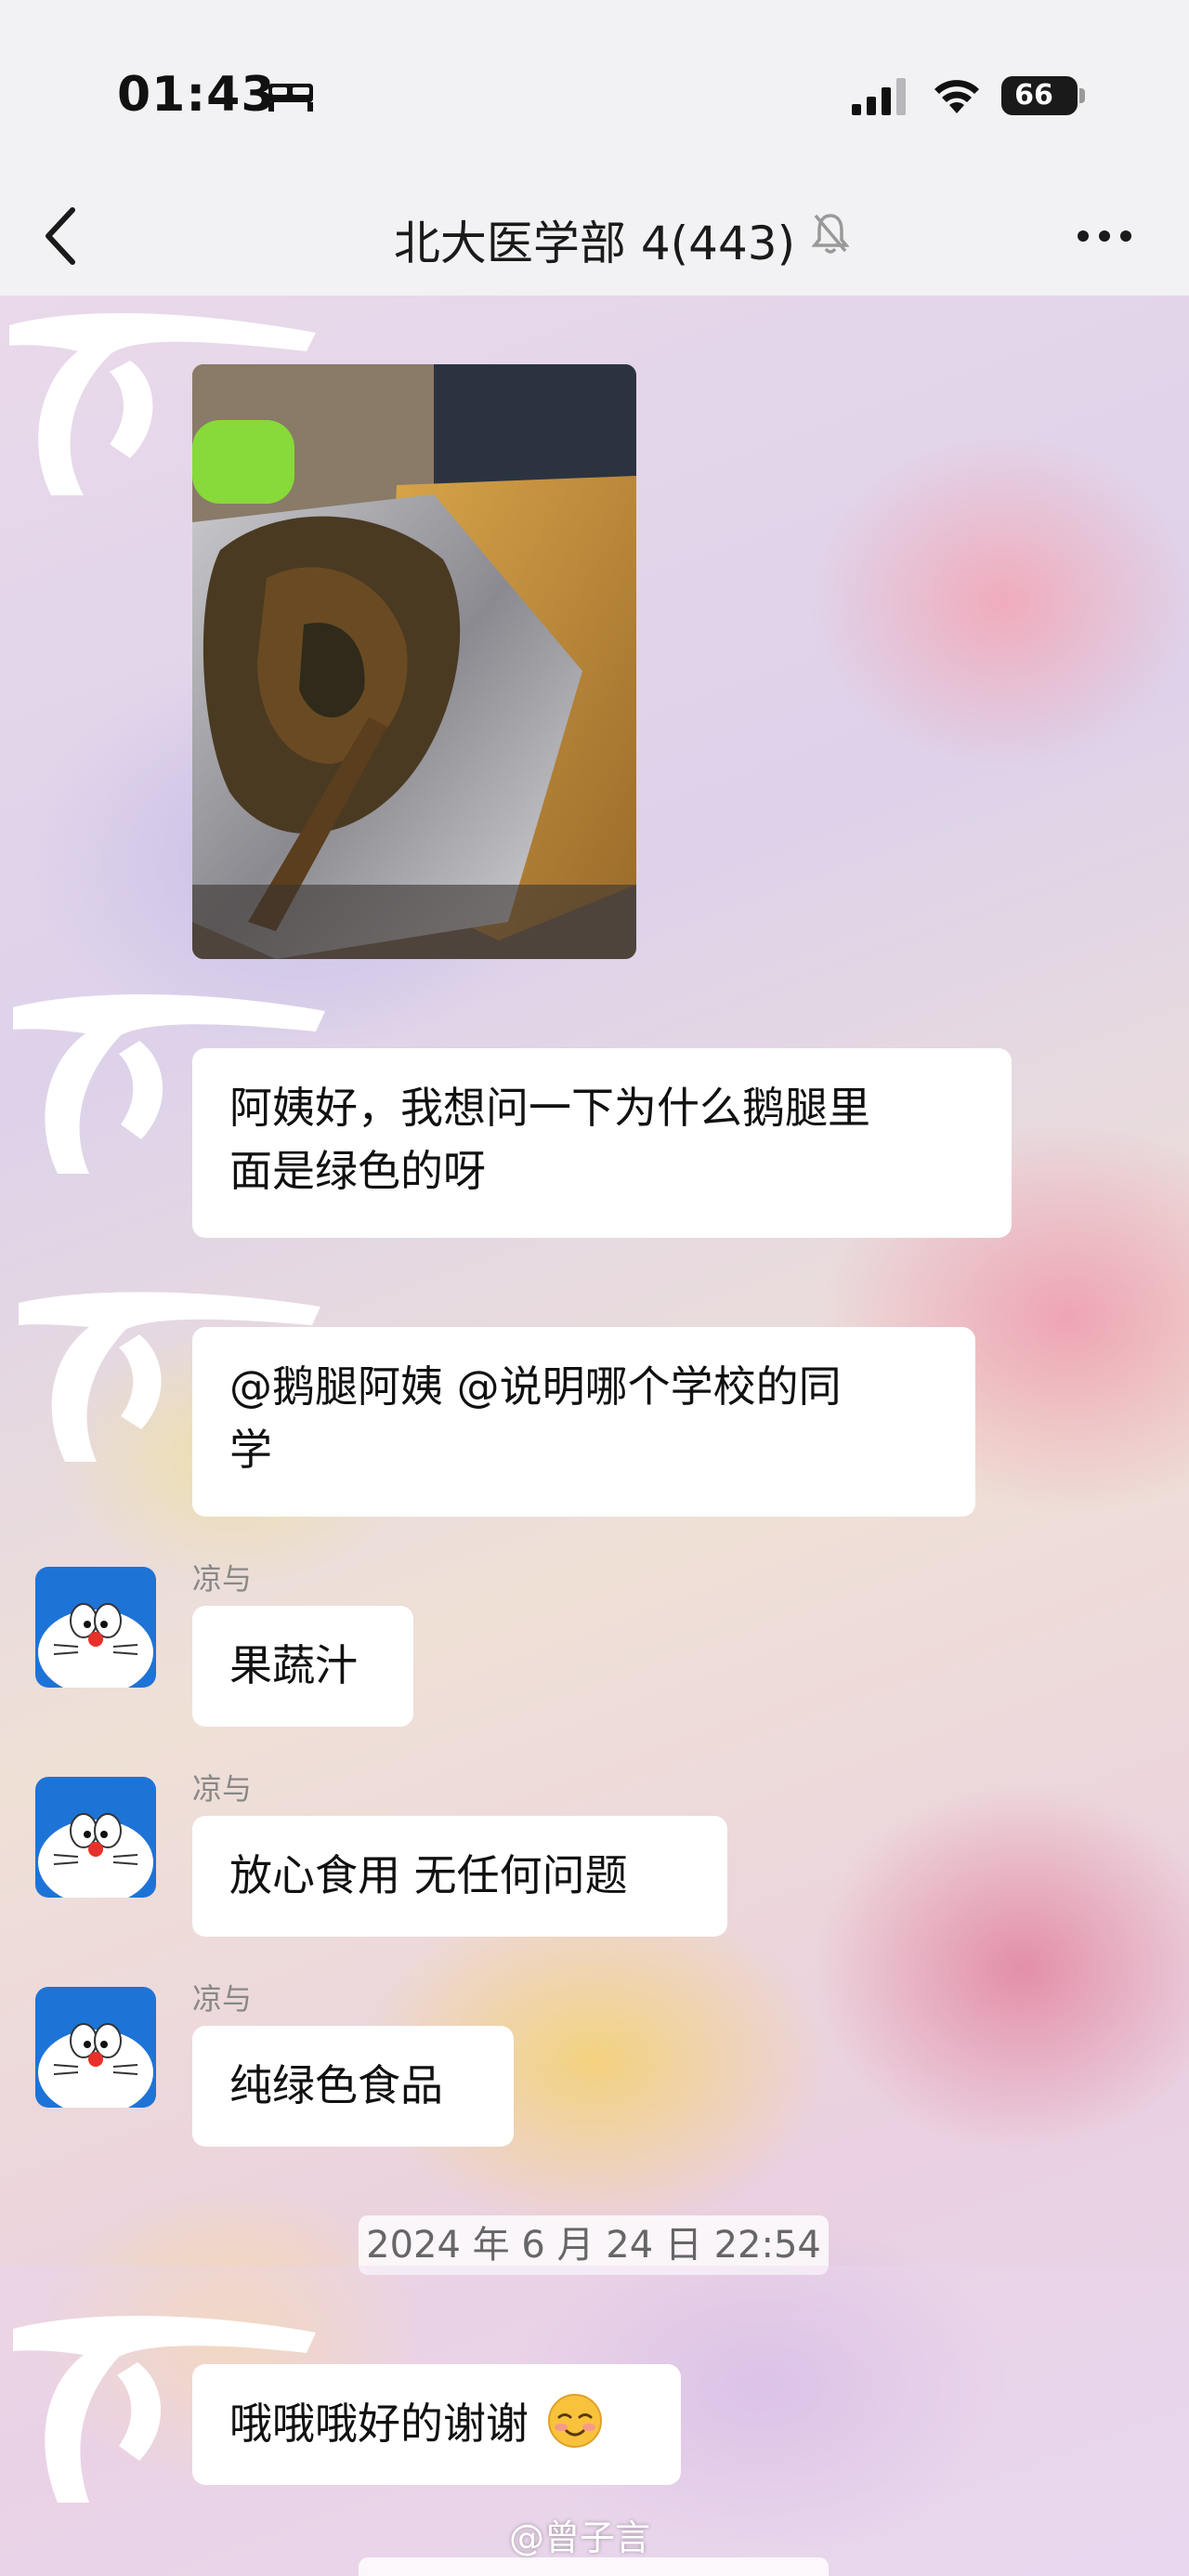 The height and width of the screenshot is (2576, 1189). What do you see at coordinates (290, 98) in the screenshot?
I see `bed-icon` at bounding box center [290, 98].